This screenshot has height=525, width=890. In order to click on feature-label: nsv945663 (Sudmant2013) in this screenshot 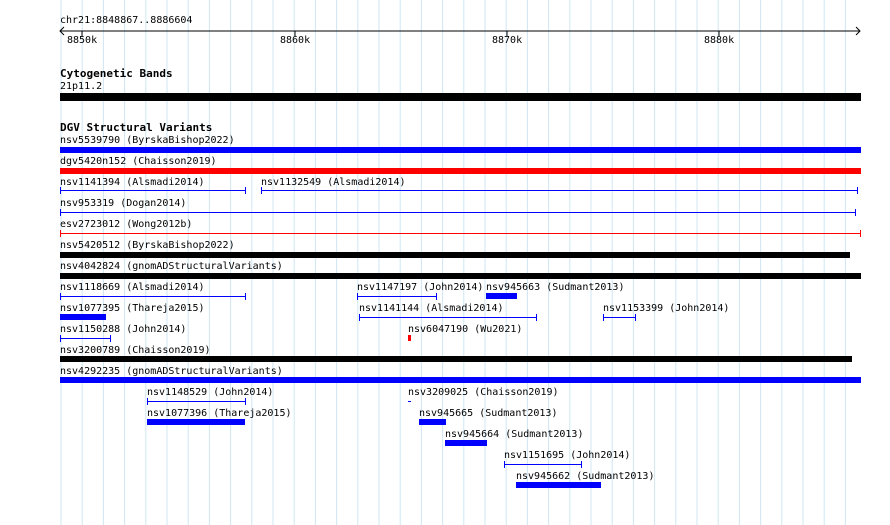, I will do `click(555, 287)`.